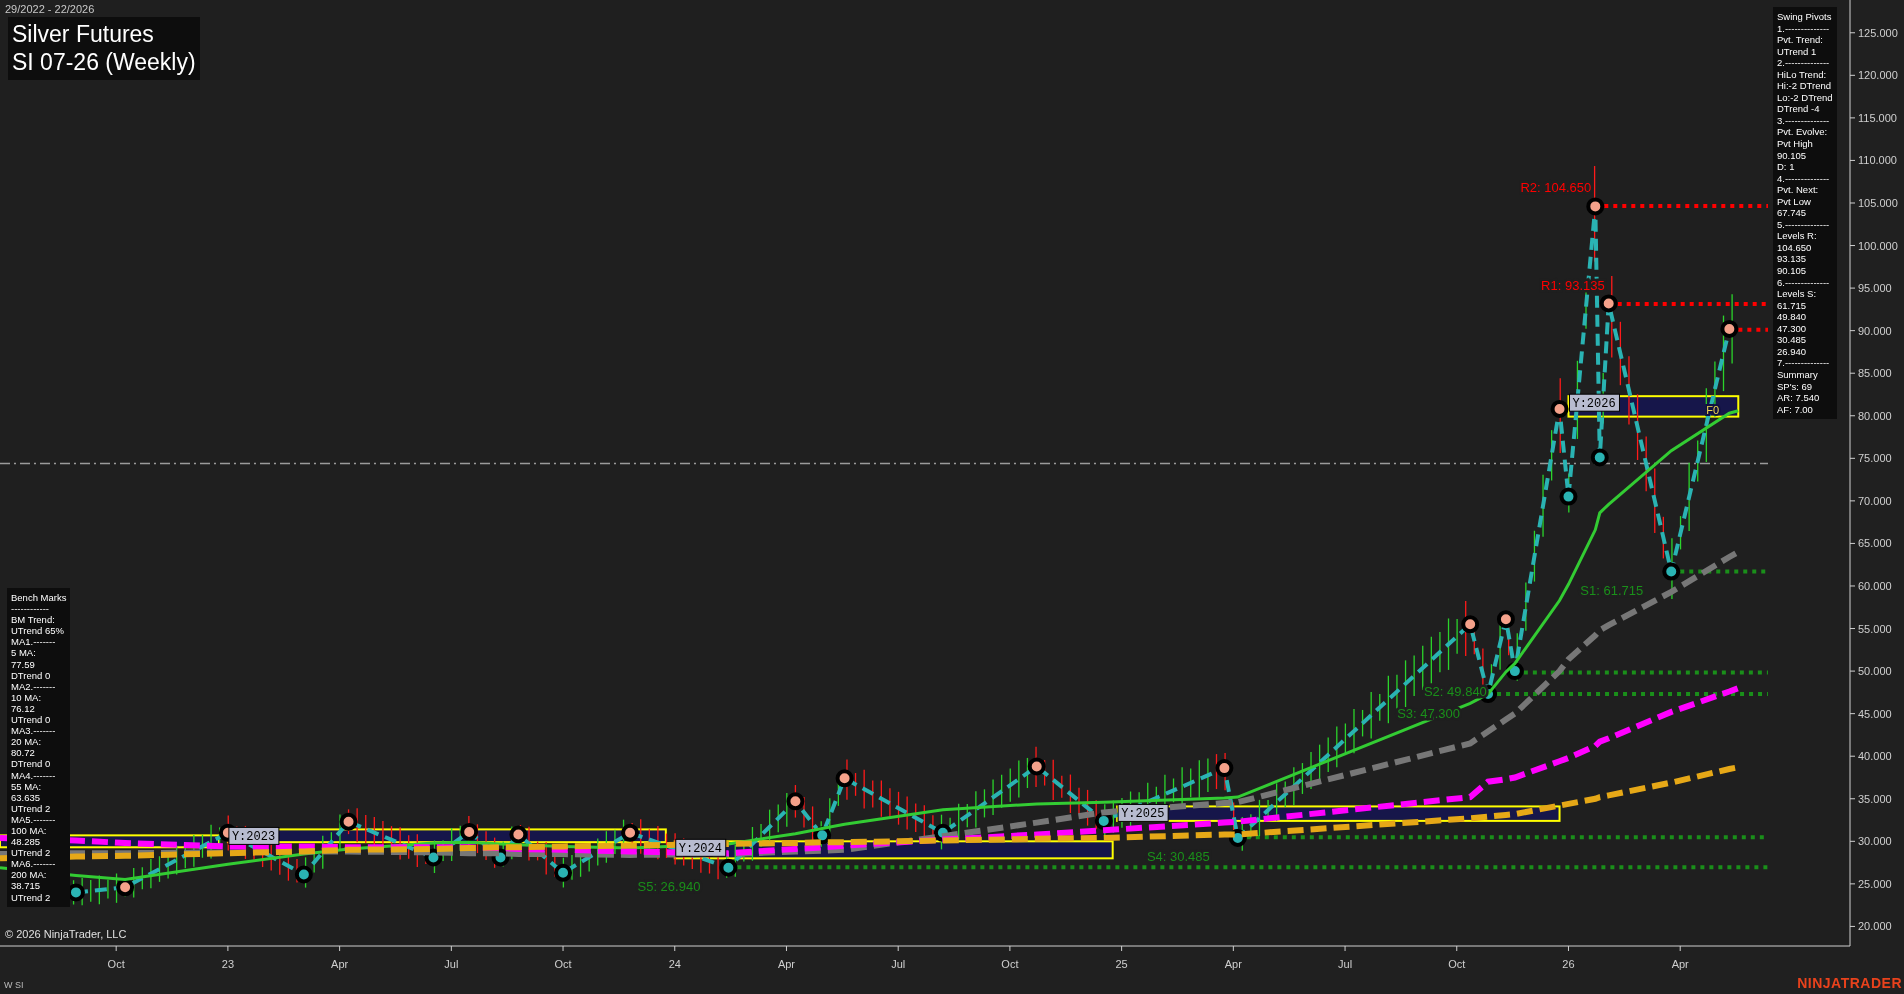 This screenshot has height=994, width=1904. What do you see at coordinates (1800, 40) in the screenshot?
I see `panel-text: Pvt. Trend:` at bounding box center [1800, 40].